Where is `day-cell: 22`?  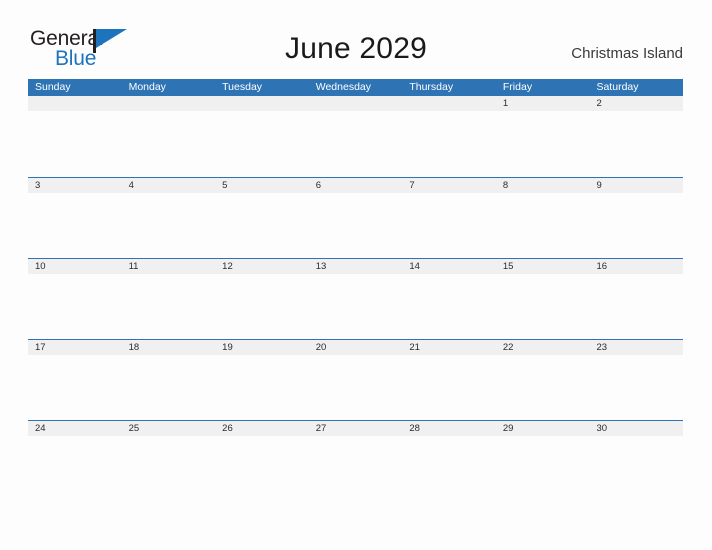
day-cell: 22 is located at coordinates (542, 380).